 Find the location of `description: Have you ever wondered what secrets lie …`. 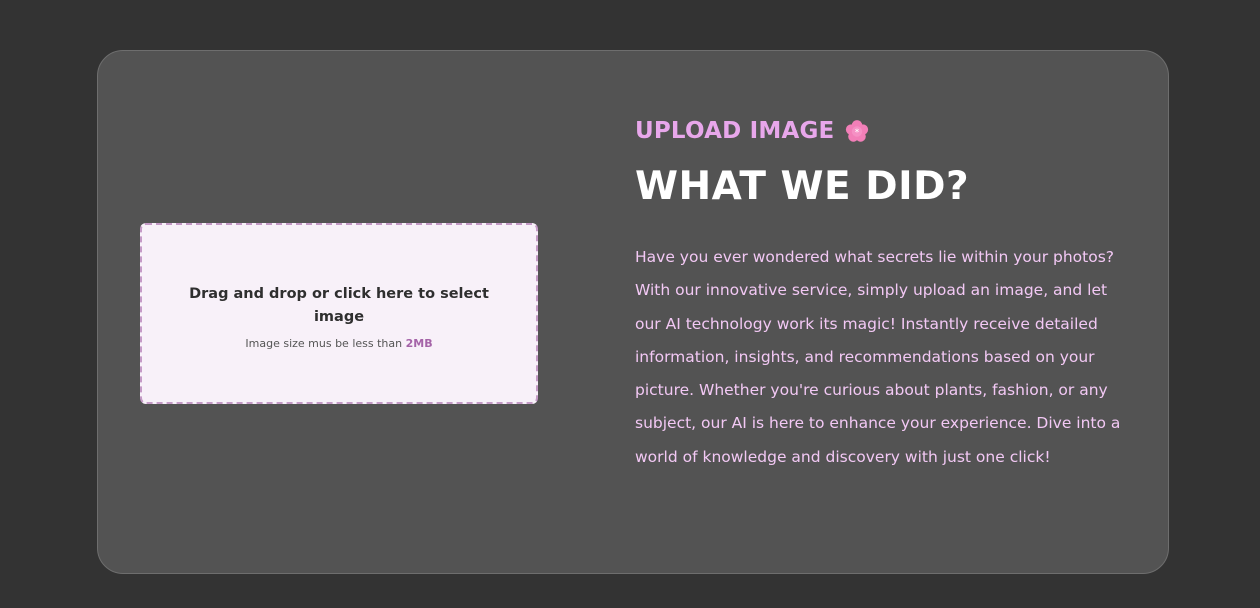

description: Have you ever wondered what secrets lie … is located at coordinates (878, 357).